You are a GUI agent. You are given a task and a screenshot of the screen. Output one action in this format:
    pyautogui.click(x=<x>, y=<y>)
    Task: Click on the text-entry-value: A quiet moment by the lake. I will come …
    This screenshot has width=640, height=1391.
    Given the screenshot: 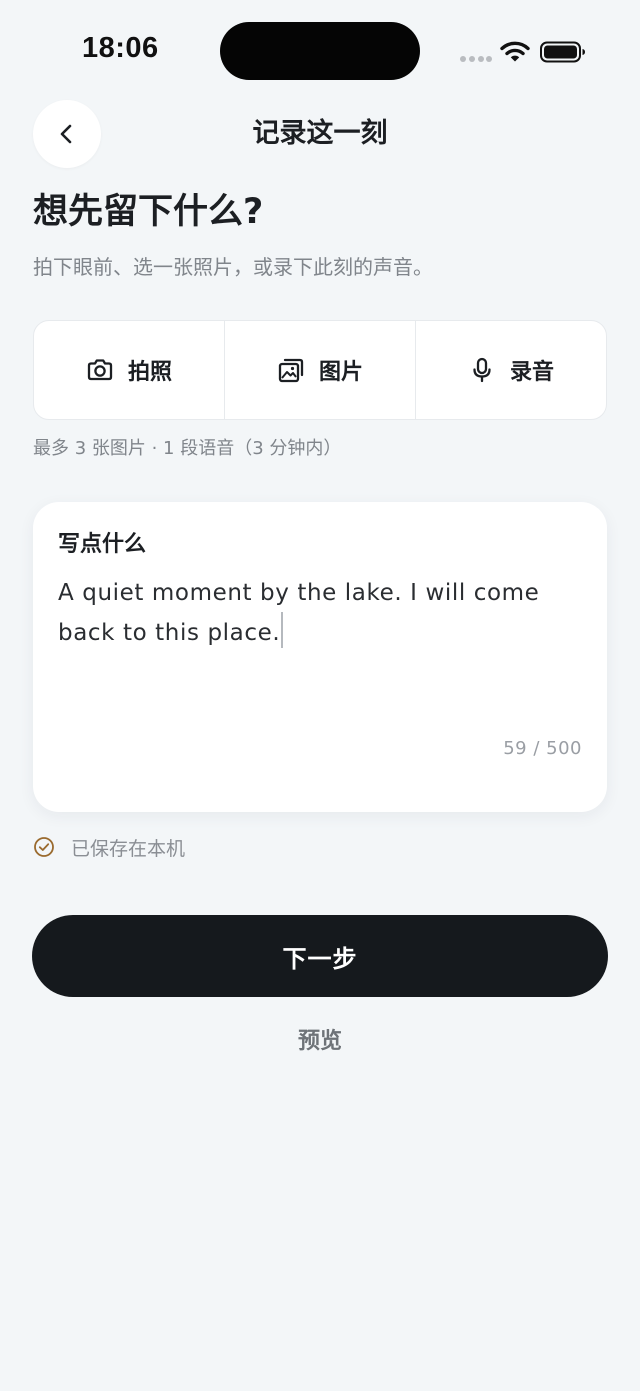 What is the action you would take?
    pyautogui.click(x=299, y=613)
    